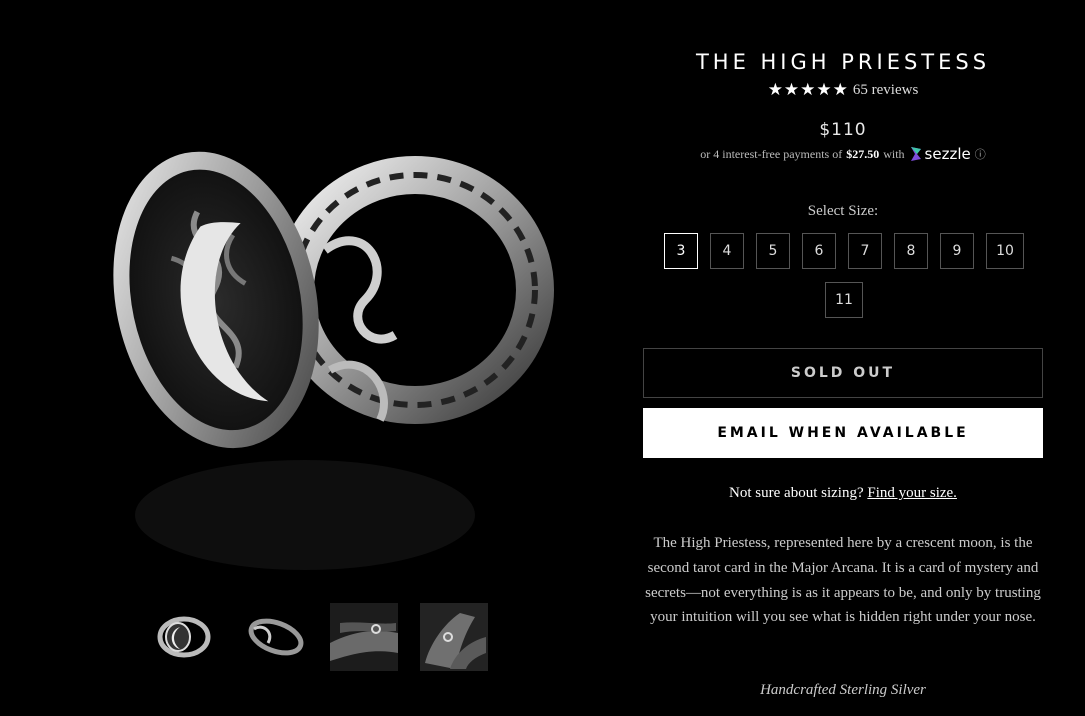 The height and width of the screenshot is (716, 1085). What do you see at coordinates (843, 62) in the screenshot?
I see `product-title: THE HIGH PRIESTESS` at bounding box center [843, 62].